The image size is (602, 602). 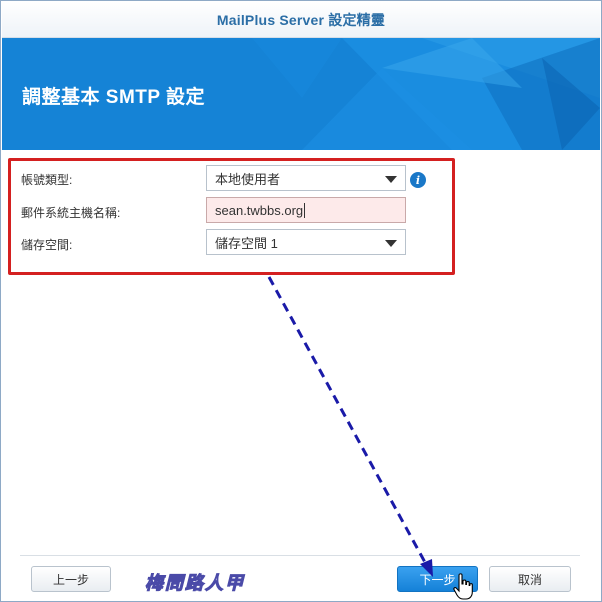 I want to click on account-type-value: 本地使用者, so click(x=248, y=179).